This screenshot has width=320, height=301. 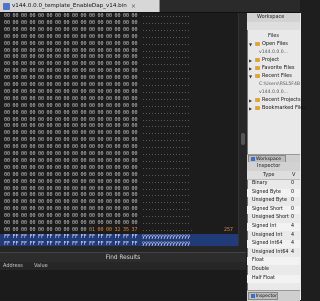 I want to click on inspector-row: Unsigned Int64 4, so click(x=273, y=253).